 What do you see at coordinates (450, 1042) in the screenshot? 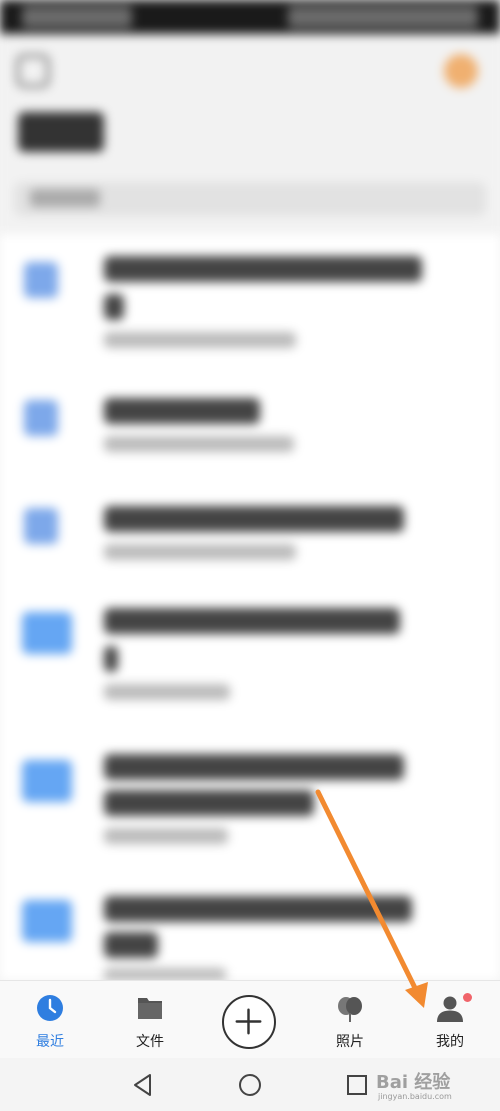
I see `tab-mine-label: 我的` at bounding box center [450, 1042].